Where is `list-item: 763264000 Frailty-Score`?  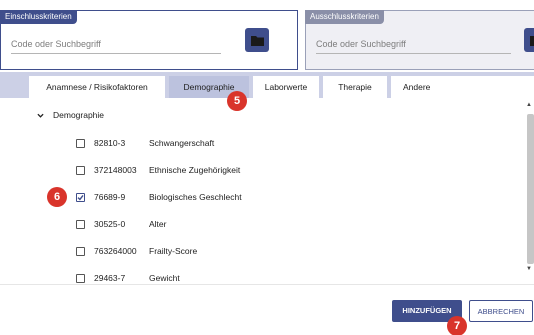 list-item: 763264000 Frailty-Score is located at coordinates (136, 251).